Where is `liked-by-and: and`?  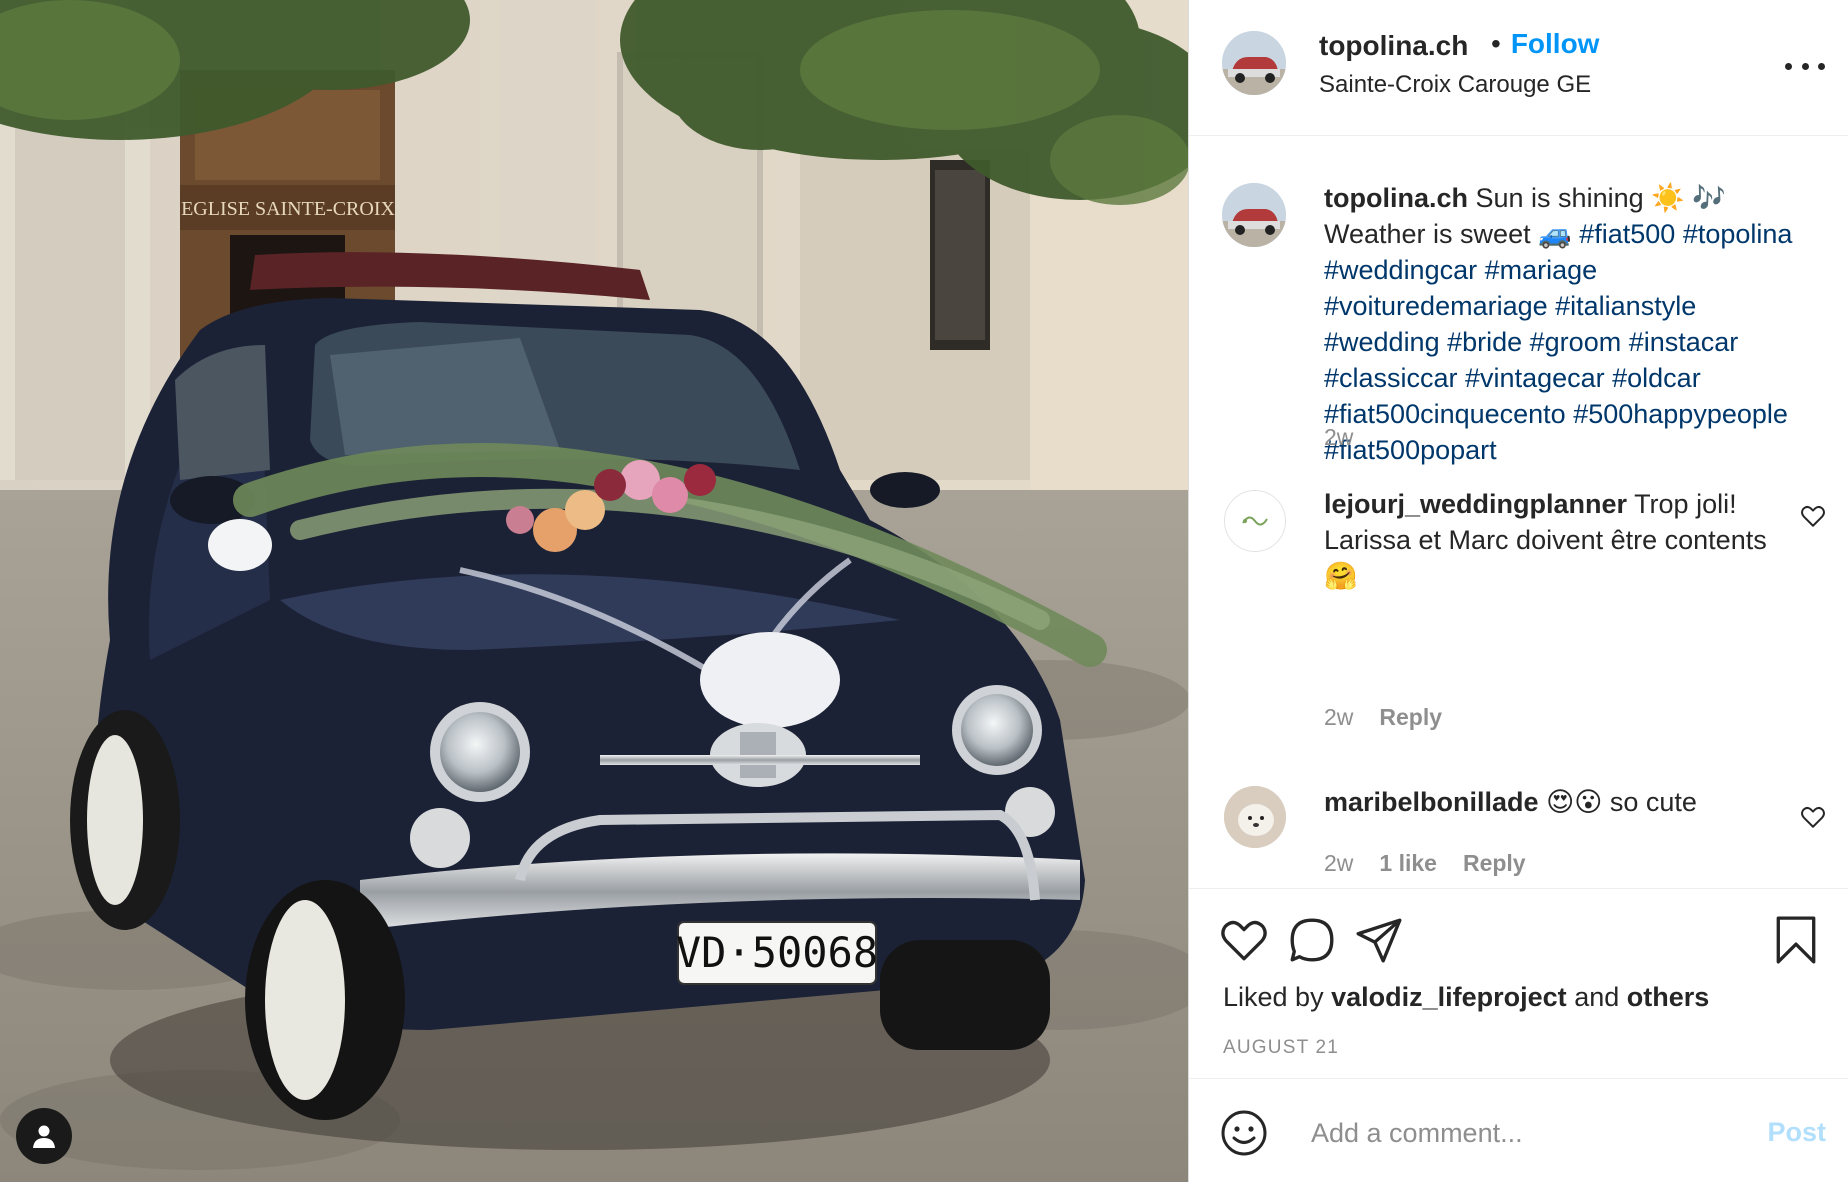
liked-by-and: and is located at coordinates (1597, 997).